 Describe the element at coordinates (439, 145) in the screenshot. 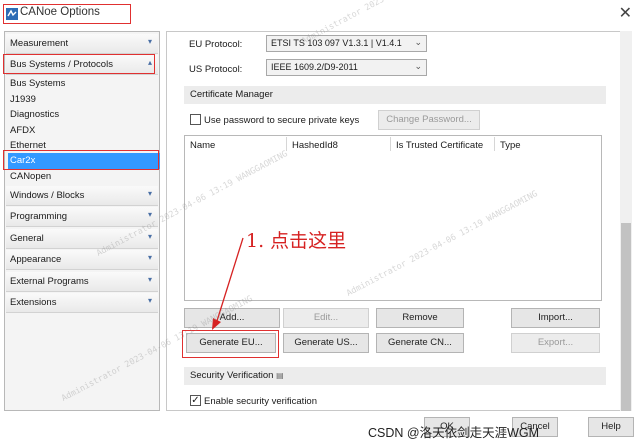

I see `column-header-is-trusted: Is Trusted Certificate` at that location.